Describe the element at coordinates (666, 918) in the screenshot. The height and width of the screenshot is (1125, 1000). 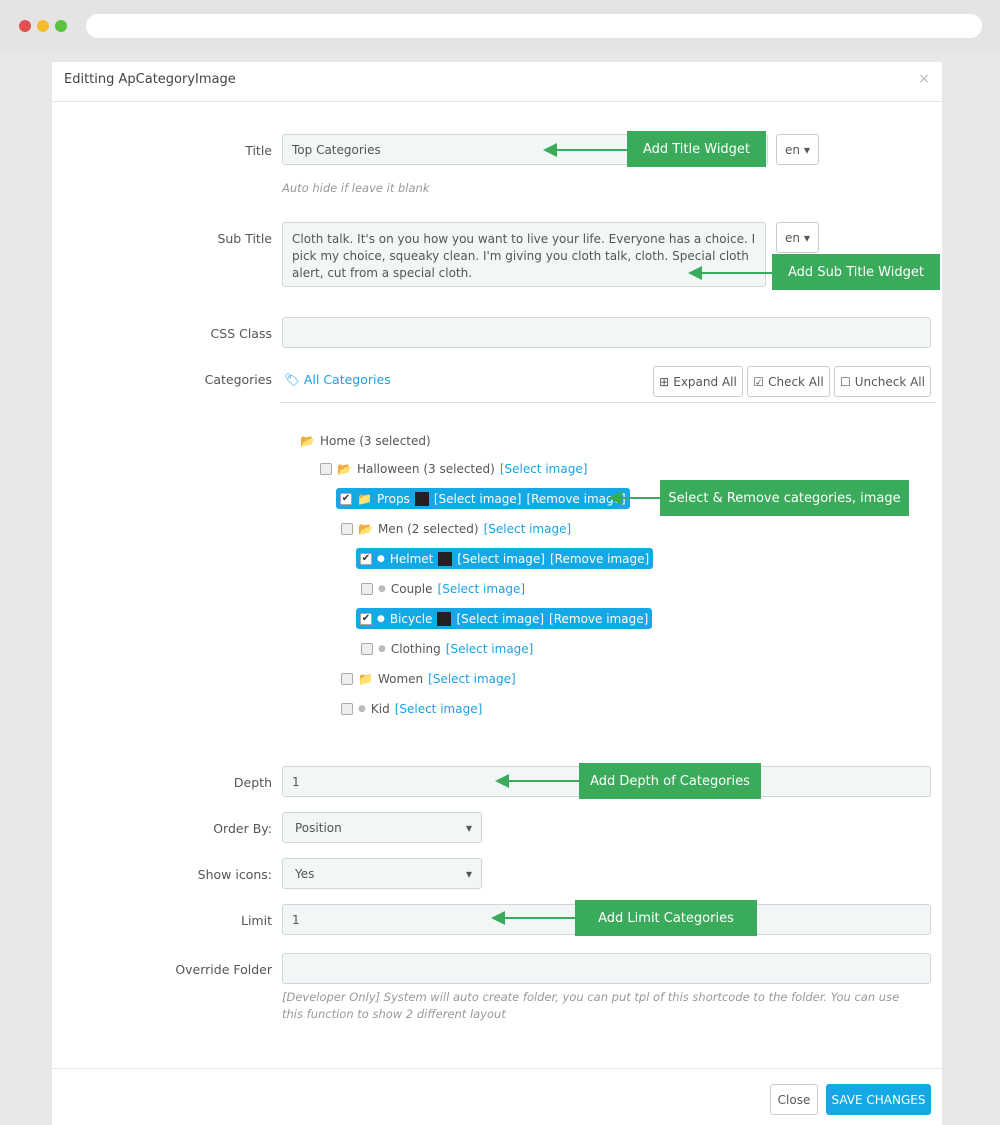
I see `callout-limit: Add Limit Categories` at that location.